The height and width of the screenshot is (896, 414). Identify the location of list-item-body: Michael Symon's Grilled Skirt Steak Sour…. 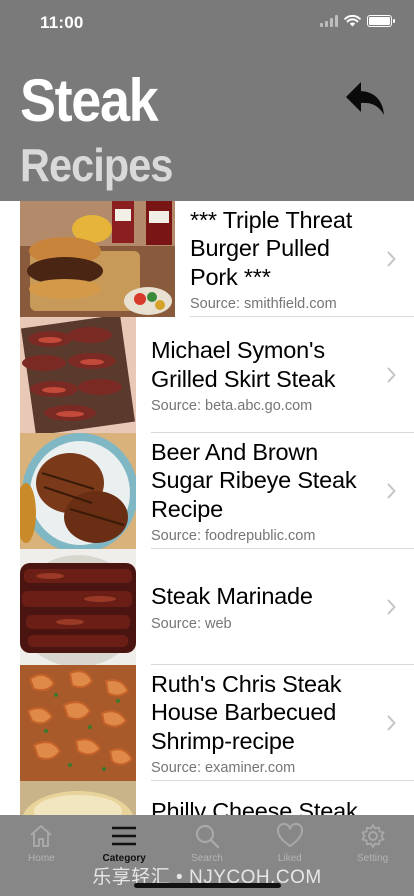
(275, 375).